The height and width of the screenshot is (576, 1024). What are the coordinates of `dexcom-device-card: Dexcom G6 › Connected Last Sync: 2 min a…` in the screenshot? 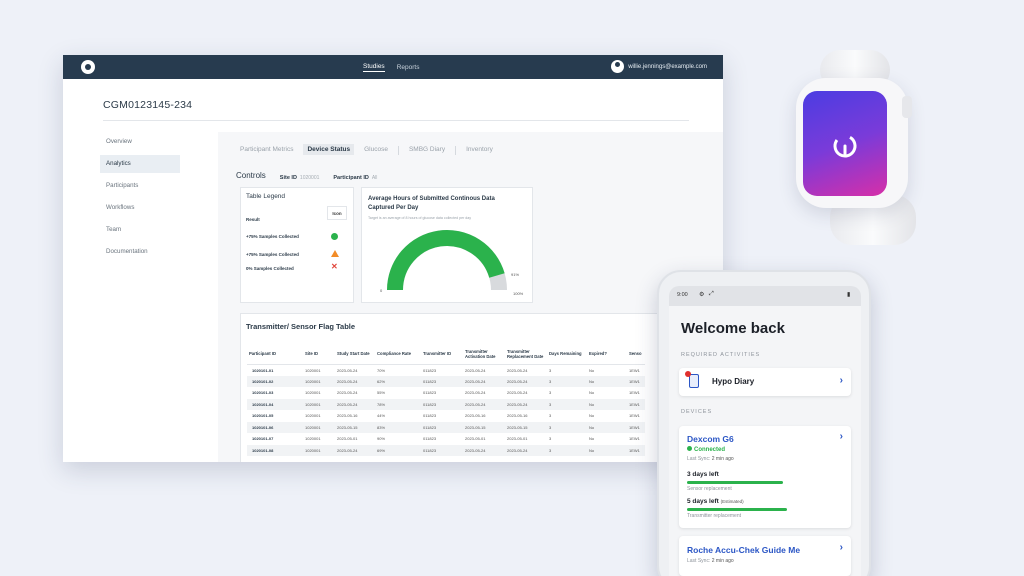 It's located at (765, 477).